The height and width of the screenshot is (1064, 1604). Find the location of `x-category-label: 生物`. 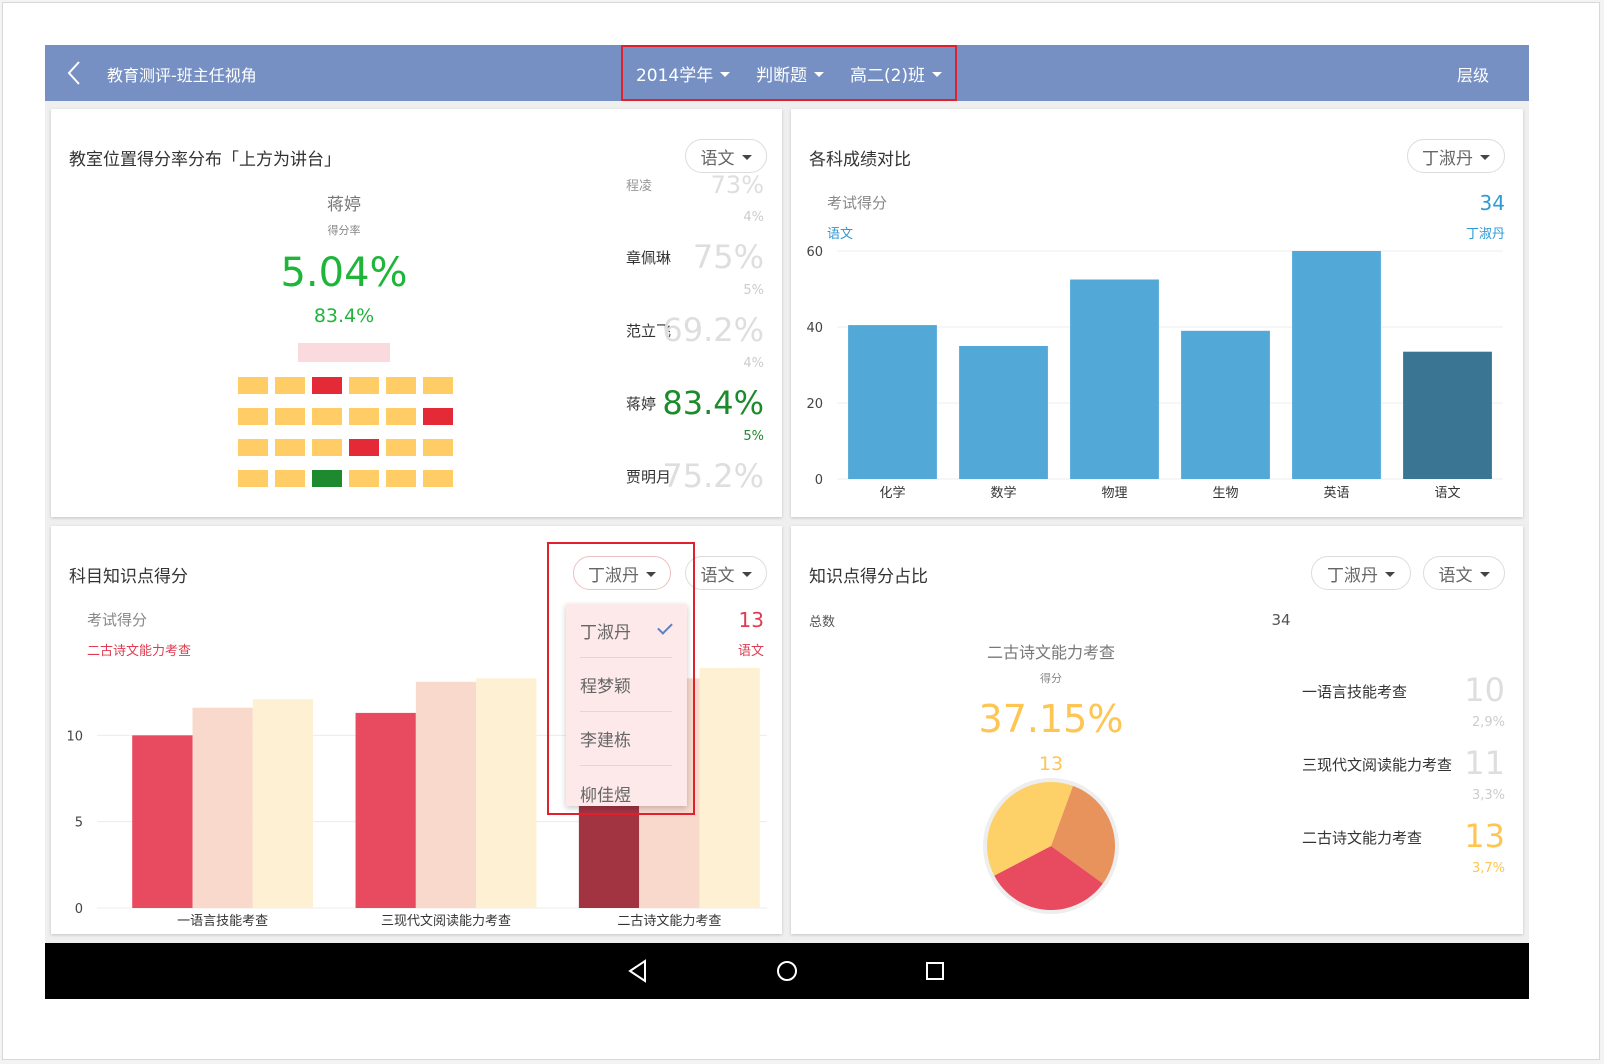

x-category-label: 生物 is located at coordinates (1225, 493).